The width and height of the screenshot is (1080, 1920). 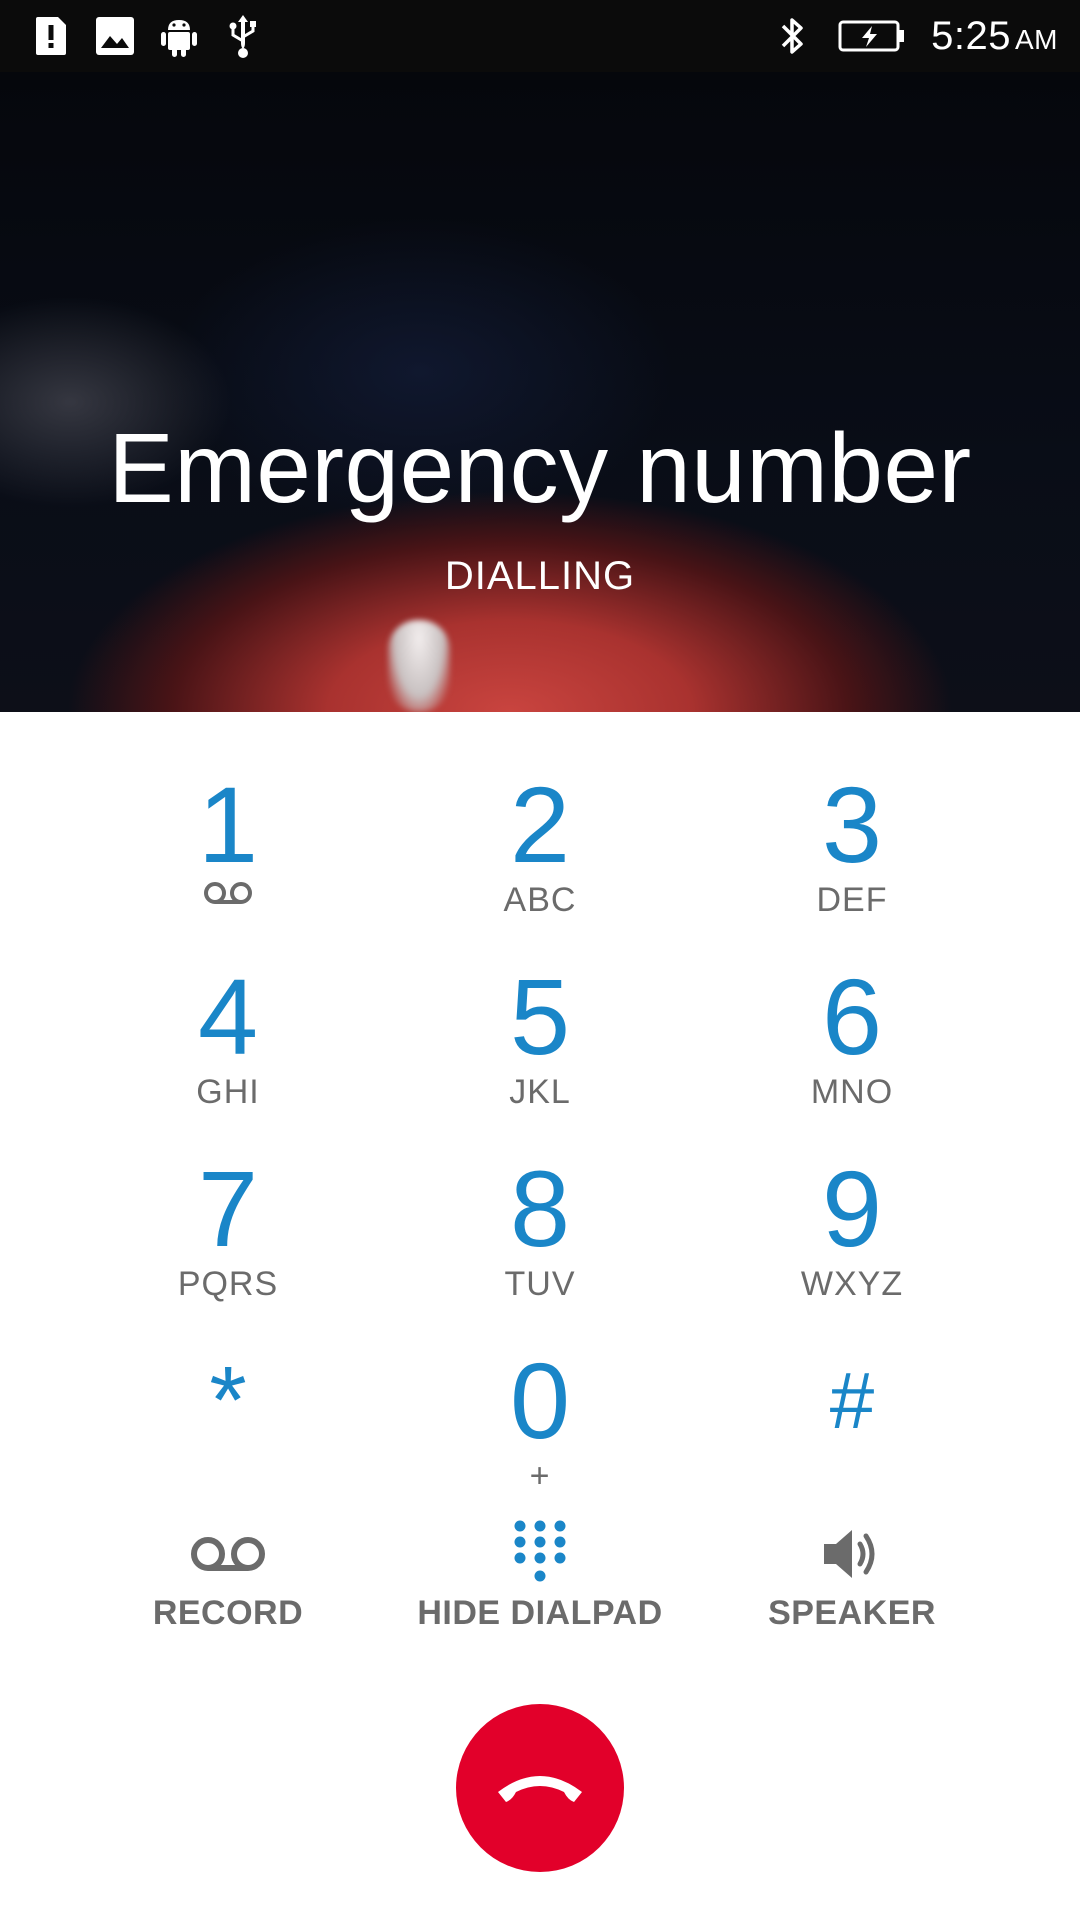 What do you see at coordinates (540, 1400) in the screenshot?
I see `key-digit: 0` at bounding box center [540, 1400].